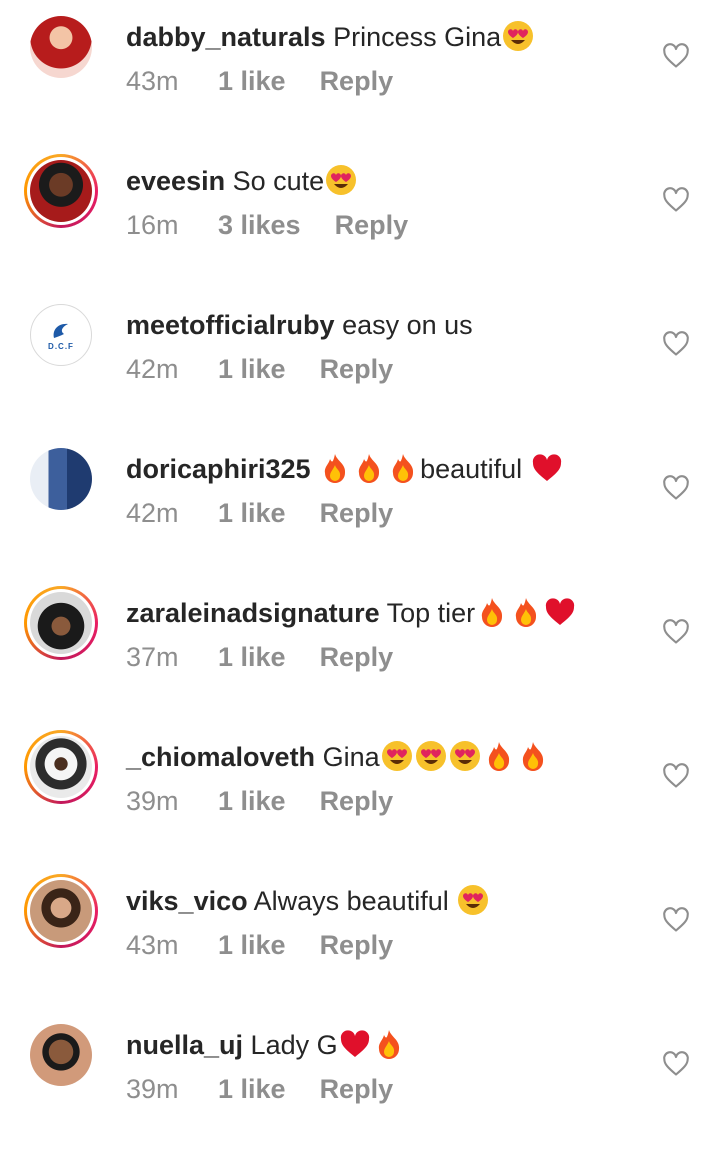 This screenshot has width=719, height=1152. Describe the element at coordinates (431, 613) in the screenshot. I see `comment-text: Top tier` at that location.